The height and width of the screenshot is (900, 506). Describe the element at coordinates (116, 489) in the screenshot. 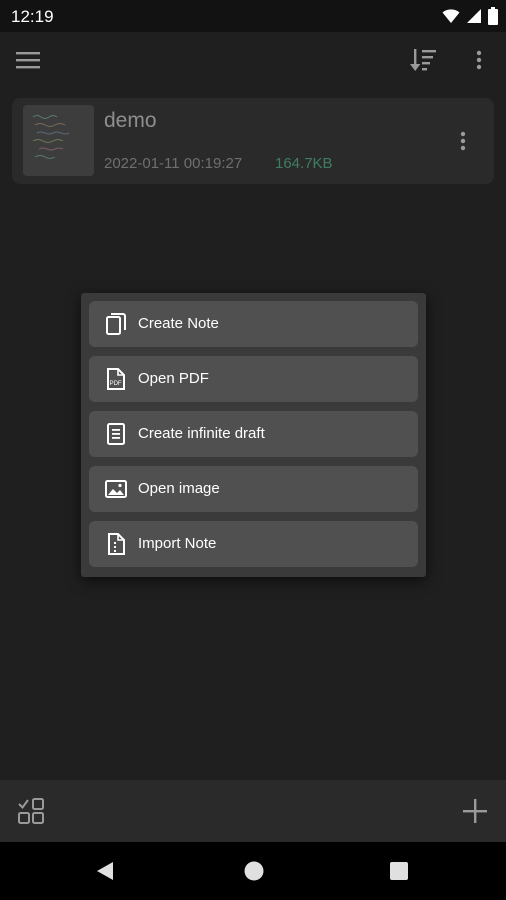

I see `image-icon` at that location.